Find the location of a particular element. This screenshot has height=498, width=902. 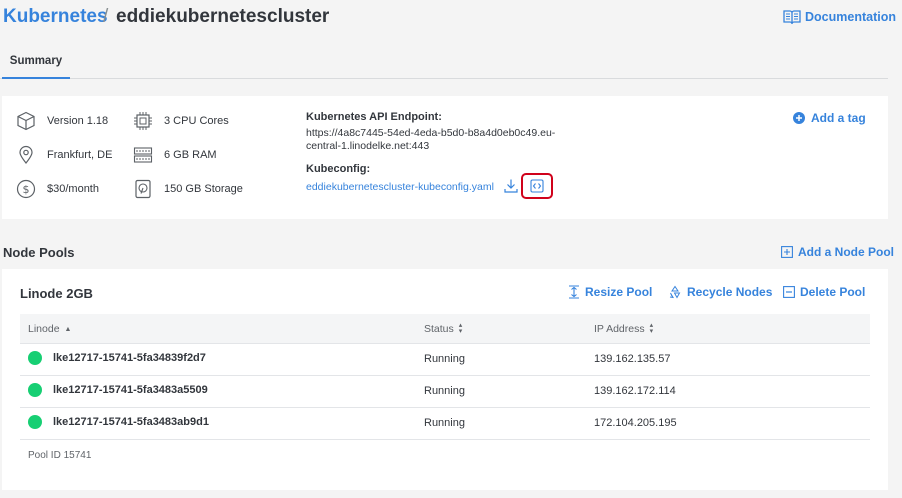

region-text: Frankfurt, DE is located at coordinates (80, 155).